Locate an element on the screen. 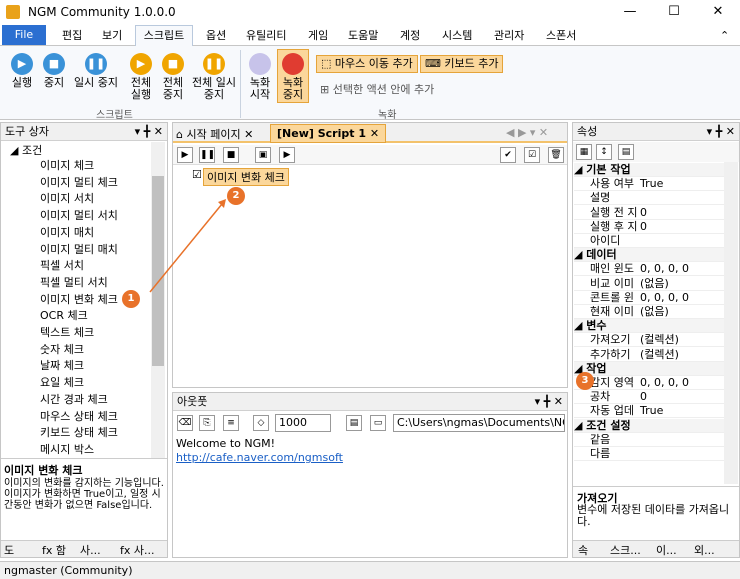 The image size is (740, 579). annotation-arrow is located at coordinates (187, 246).